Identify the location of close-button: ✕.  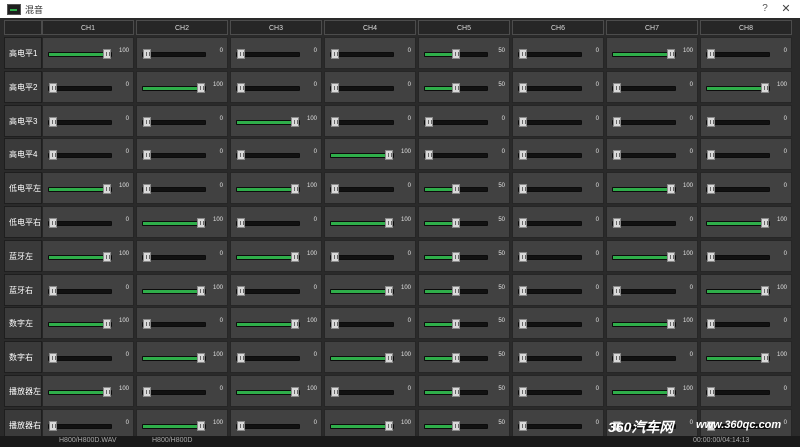
(786, 9).